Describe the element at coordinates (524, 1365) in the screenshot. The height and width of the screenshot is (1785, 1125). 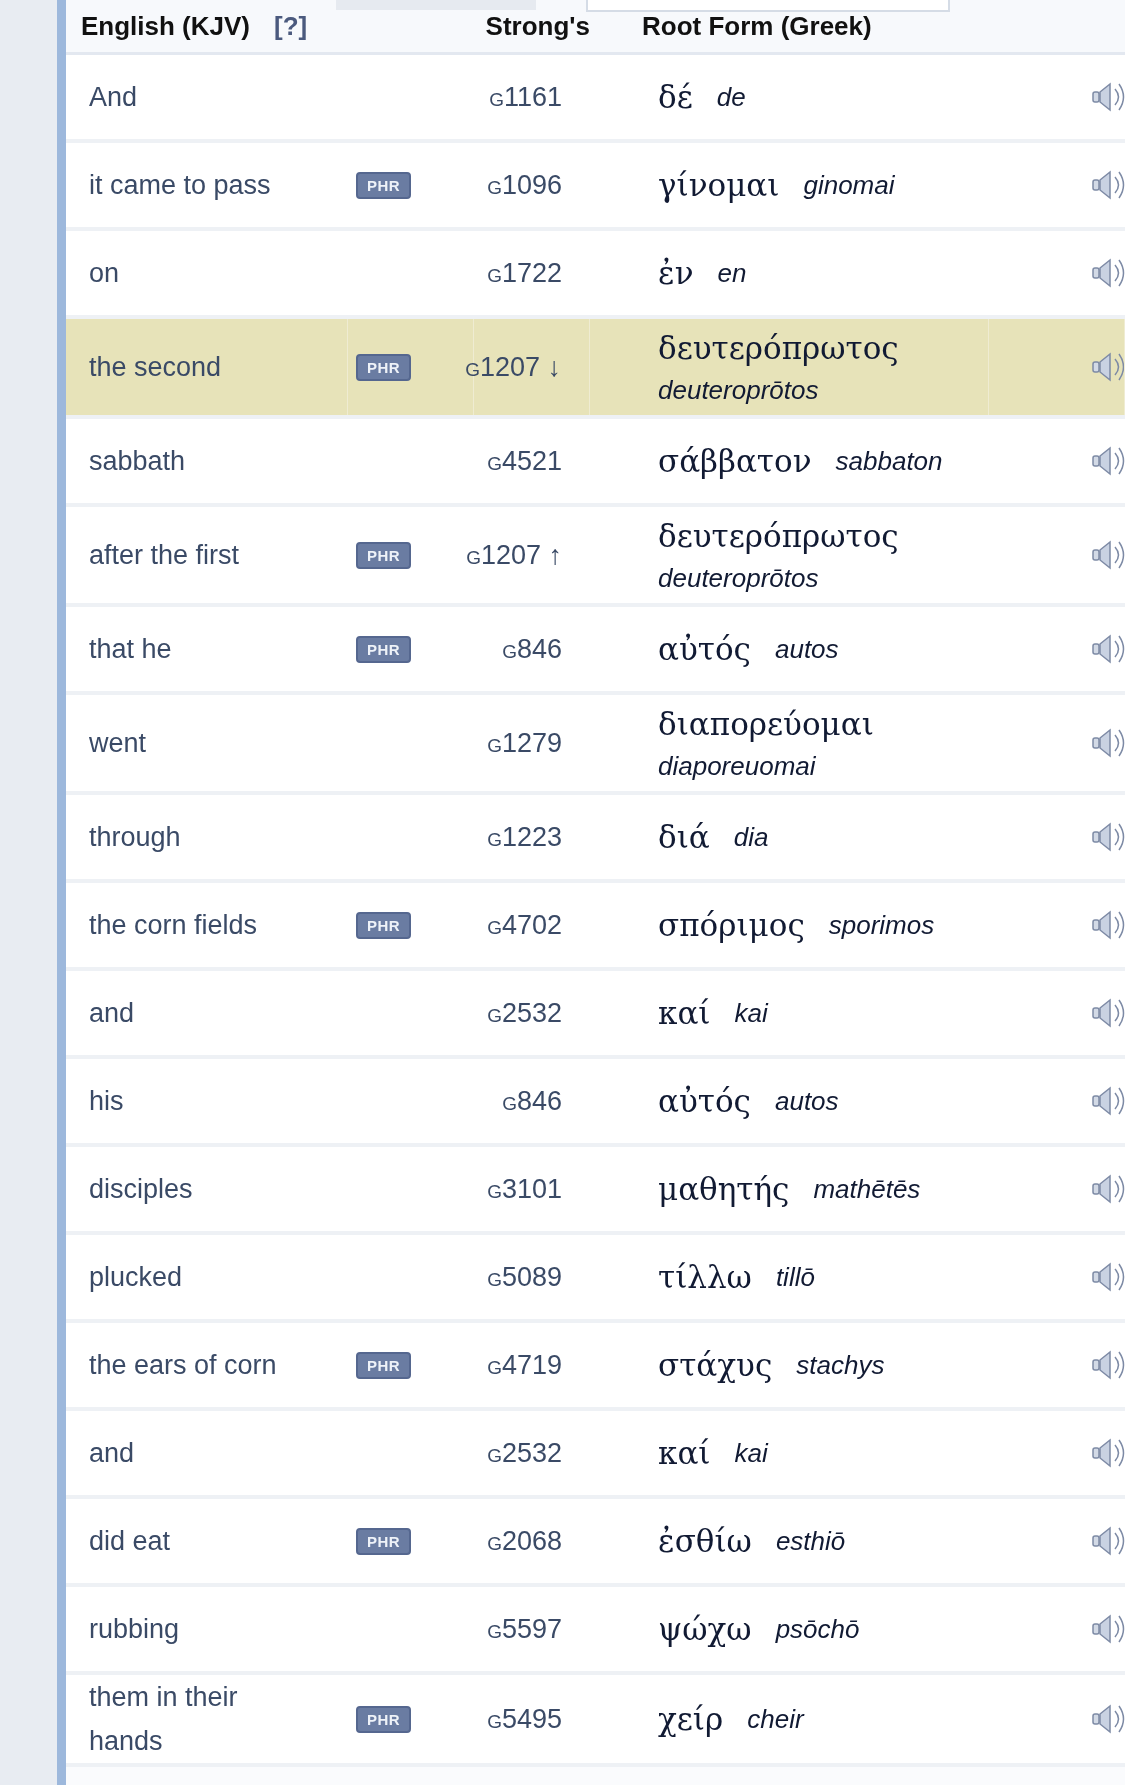
I see `strongs-number: G4719` at that location.